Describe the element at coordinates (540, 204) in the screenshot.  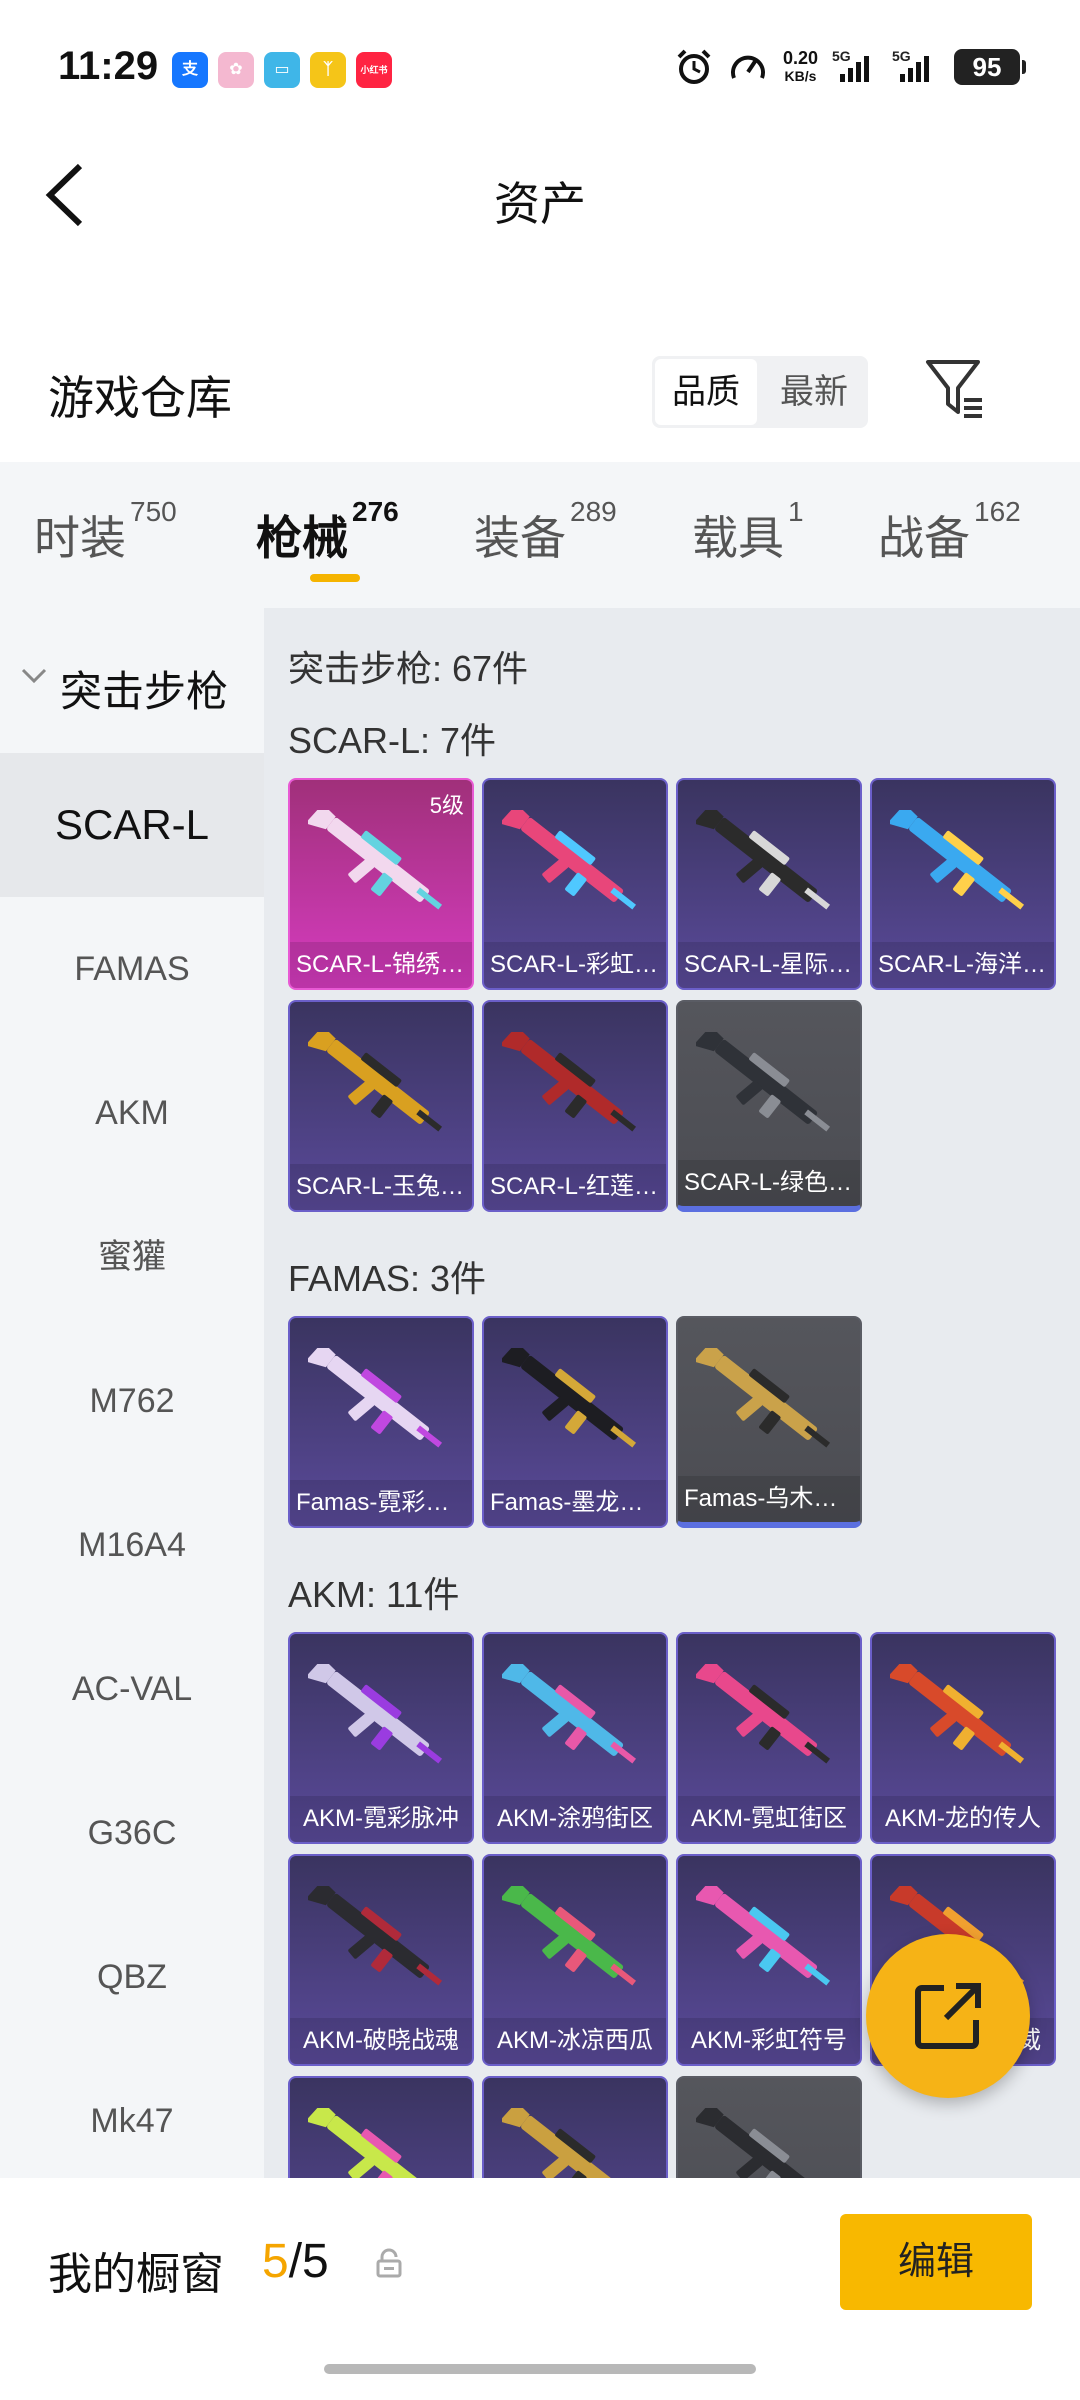
I see `page-title: 资产` at that location.